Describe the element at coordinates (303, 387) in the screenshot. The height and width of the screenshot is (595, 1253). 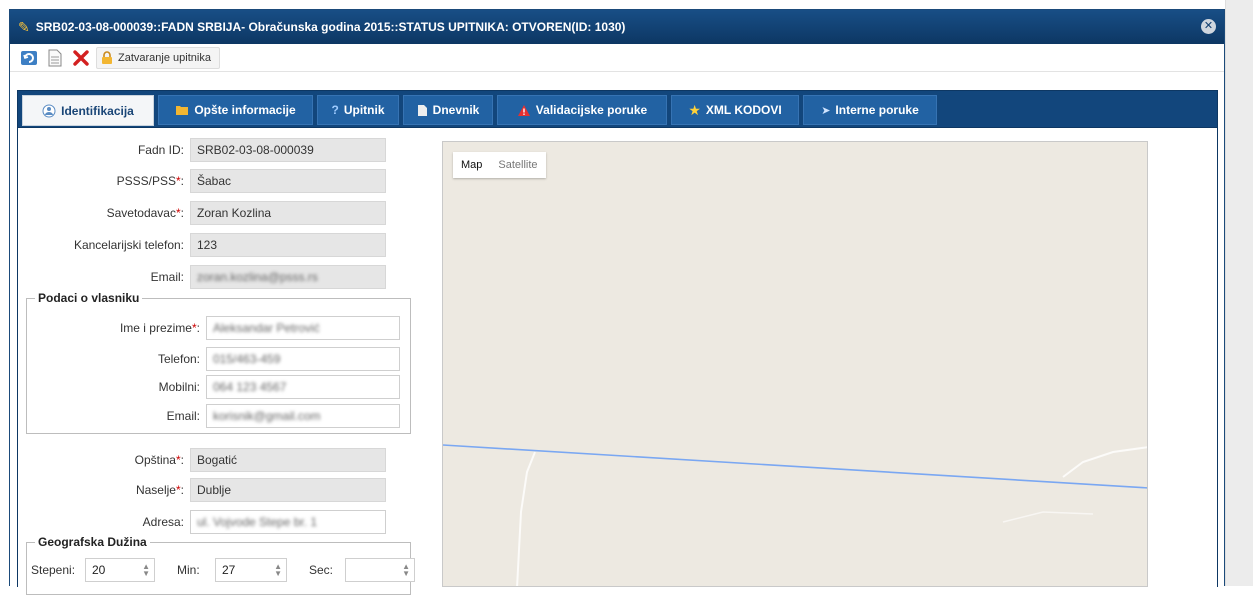
I see `owner-mobile-field: 064 123 4567` at that location.